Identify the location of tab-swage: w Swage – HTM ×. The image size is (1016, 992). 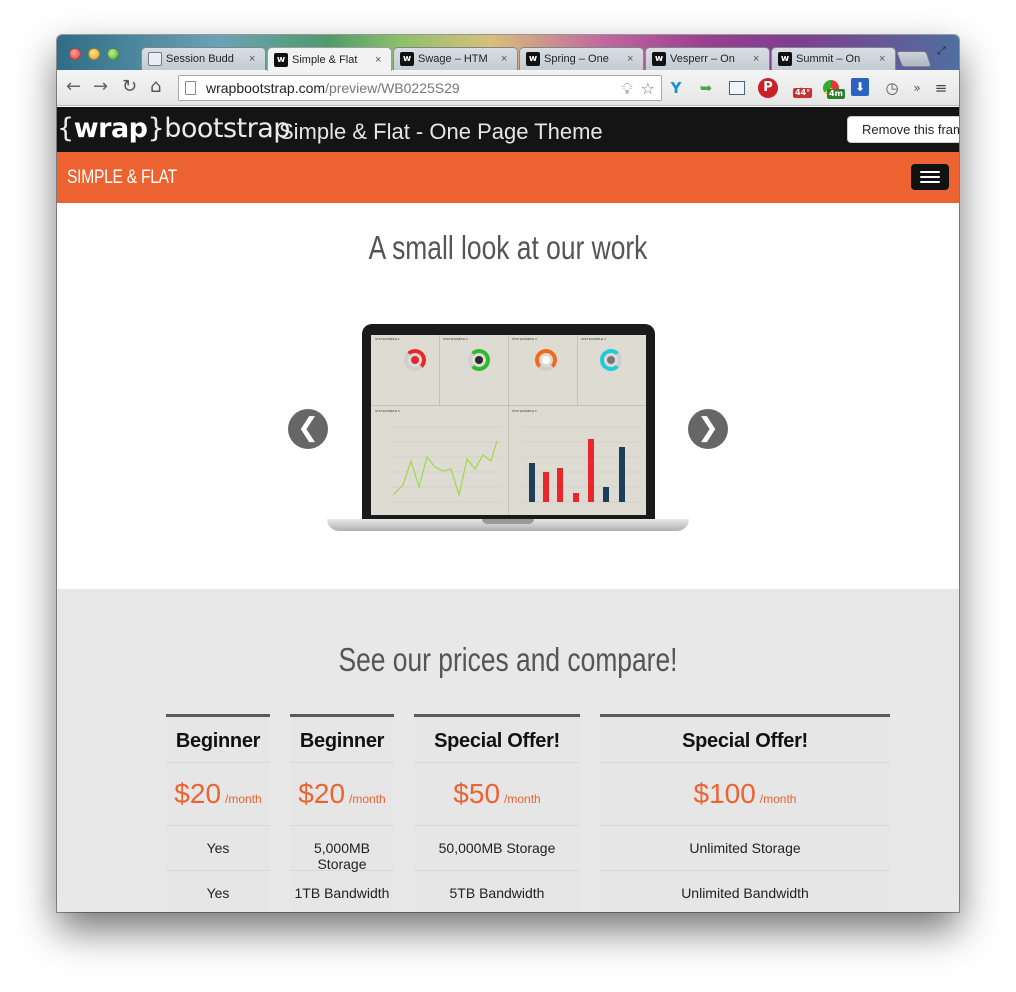
(455, 58).